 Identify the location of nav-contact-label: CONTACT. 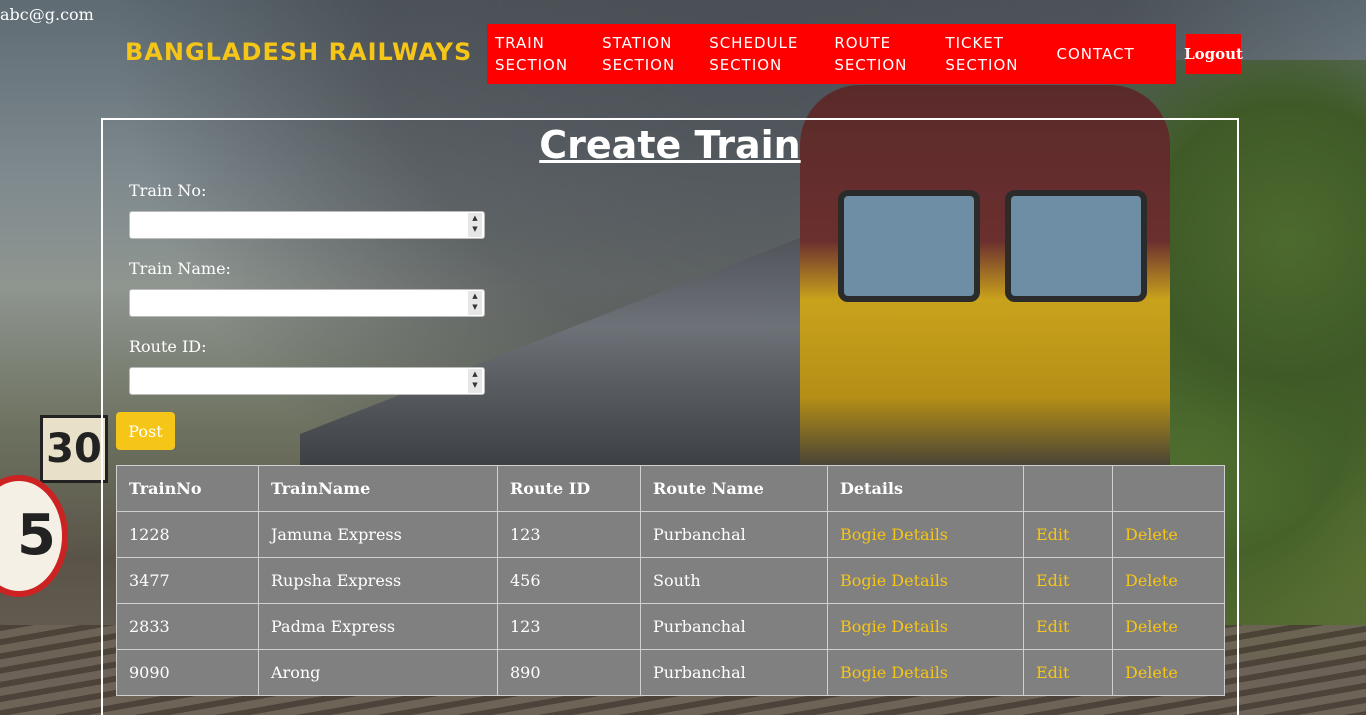
(1095, 54).